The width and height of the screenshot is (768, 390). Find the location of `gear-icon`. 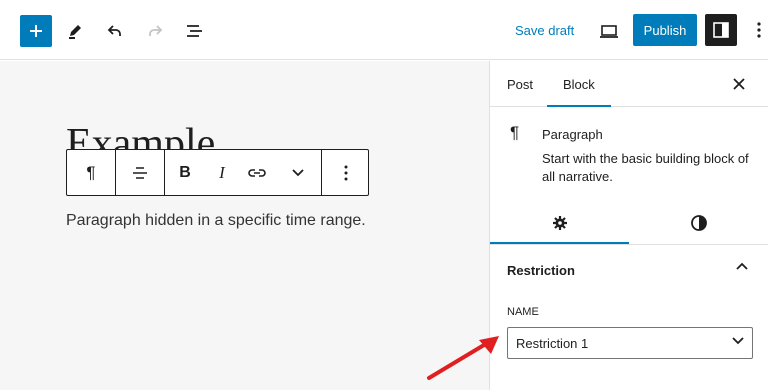

gear-icon is located at coordinates (559, 223).